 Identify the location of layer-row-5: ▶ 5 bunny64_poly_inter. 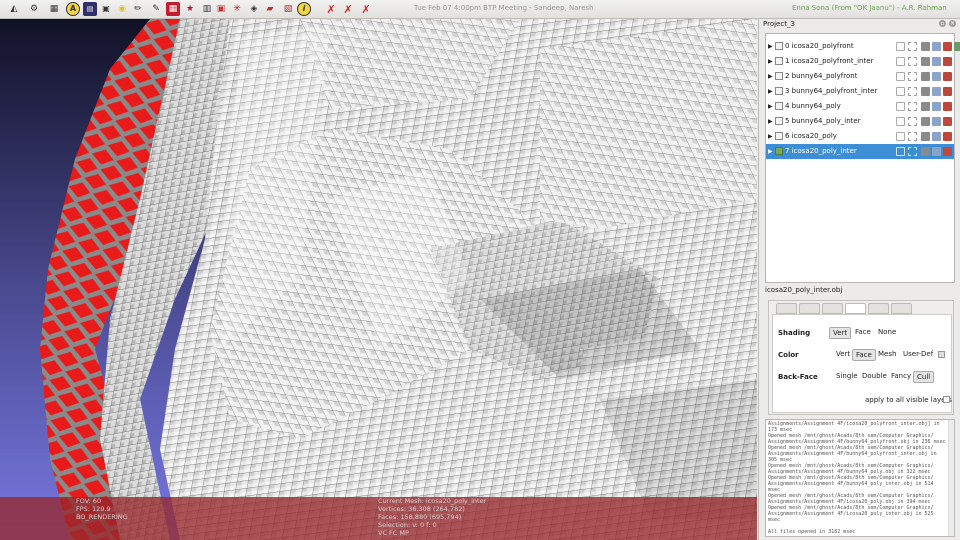
(860, 121).